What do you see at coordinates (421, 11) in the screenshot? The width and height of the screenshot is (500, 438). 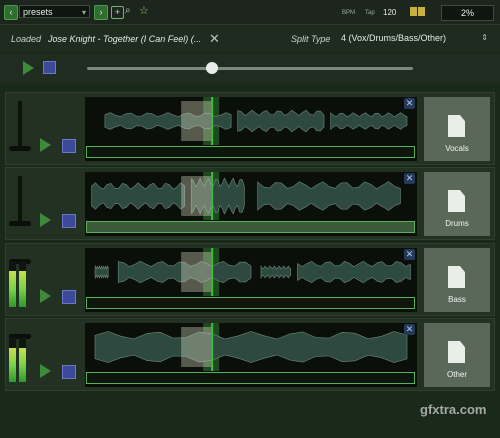 I see `sync-indicator-right` at bounding box center [421, 11].